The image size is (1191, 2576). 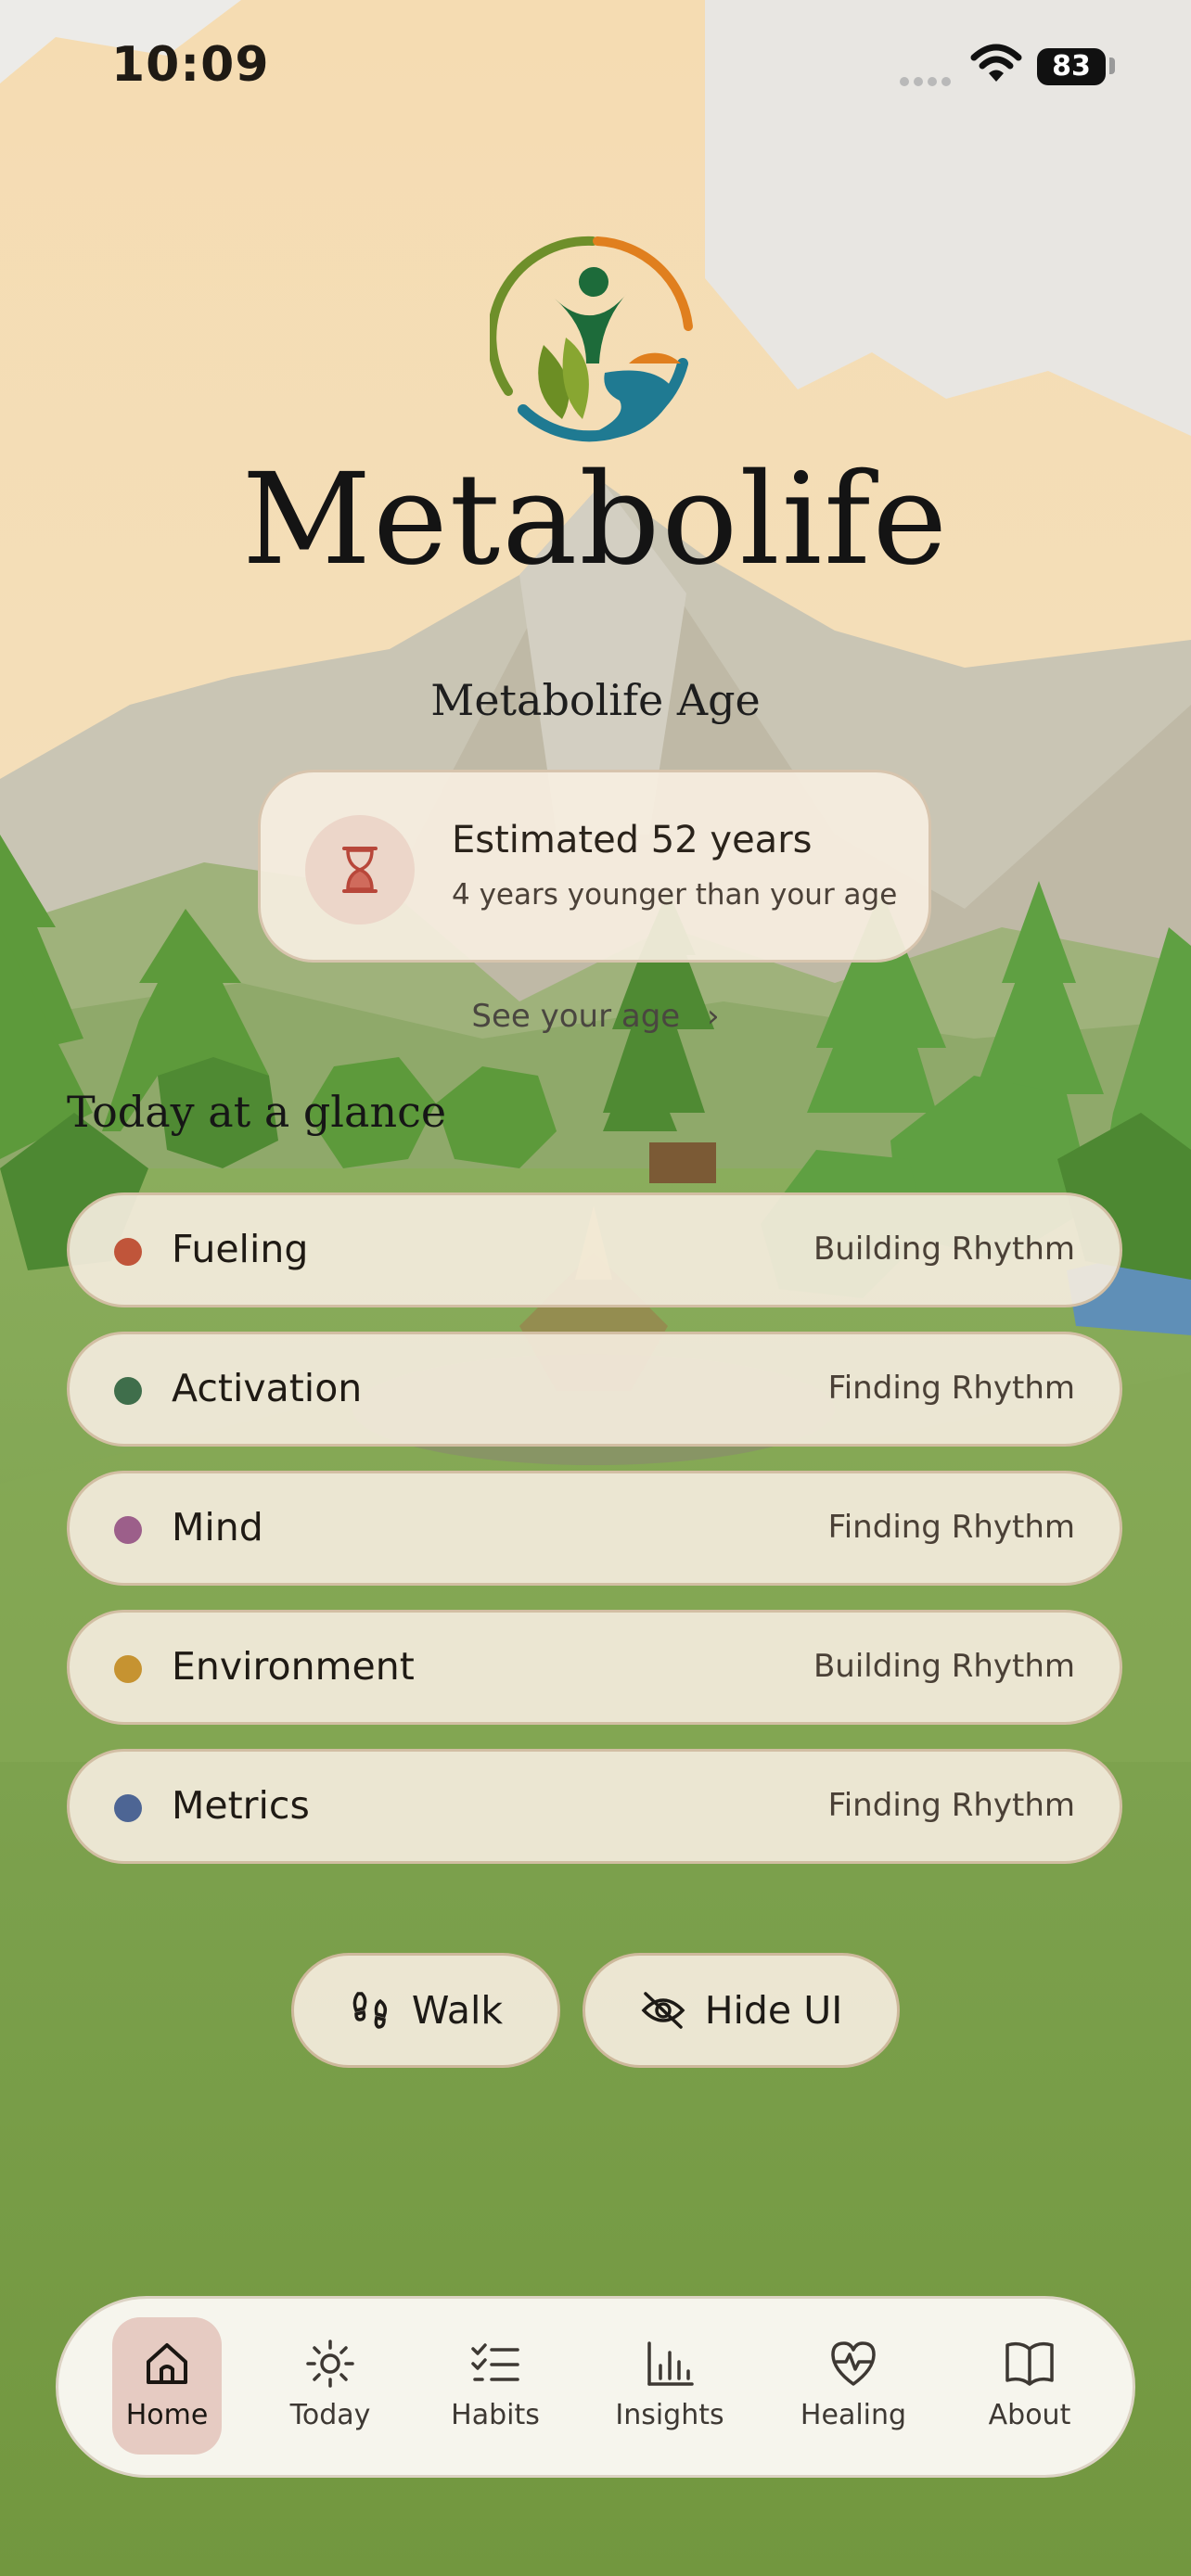 I want to click on tab-label: Habits, so click(x=495, y=2415).